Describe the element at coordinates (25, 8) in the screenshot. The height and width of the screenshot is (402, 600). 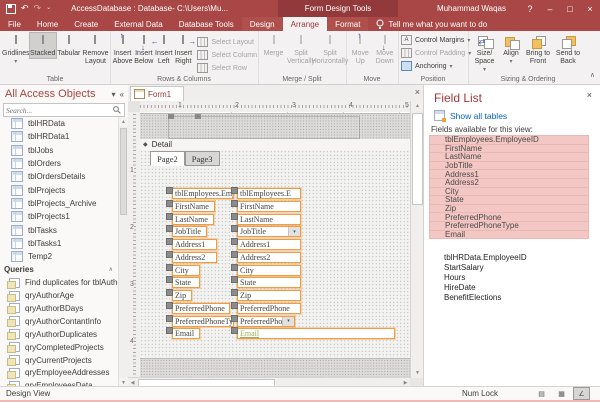
I see `undo-icon: ↶` at that location.